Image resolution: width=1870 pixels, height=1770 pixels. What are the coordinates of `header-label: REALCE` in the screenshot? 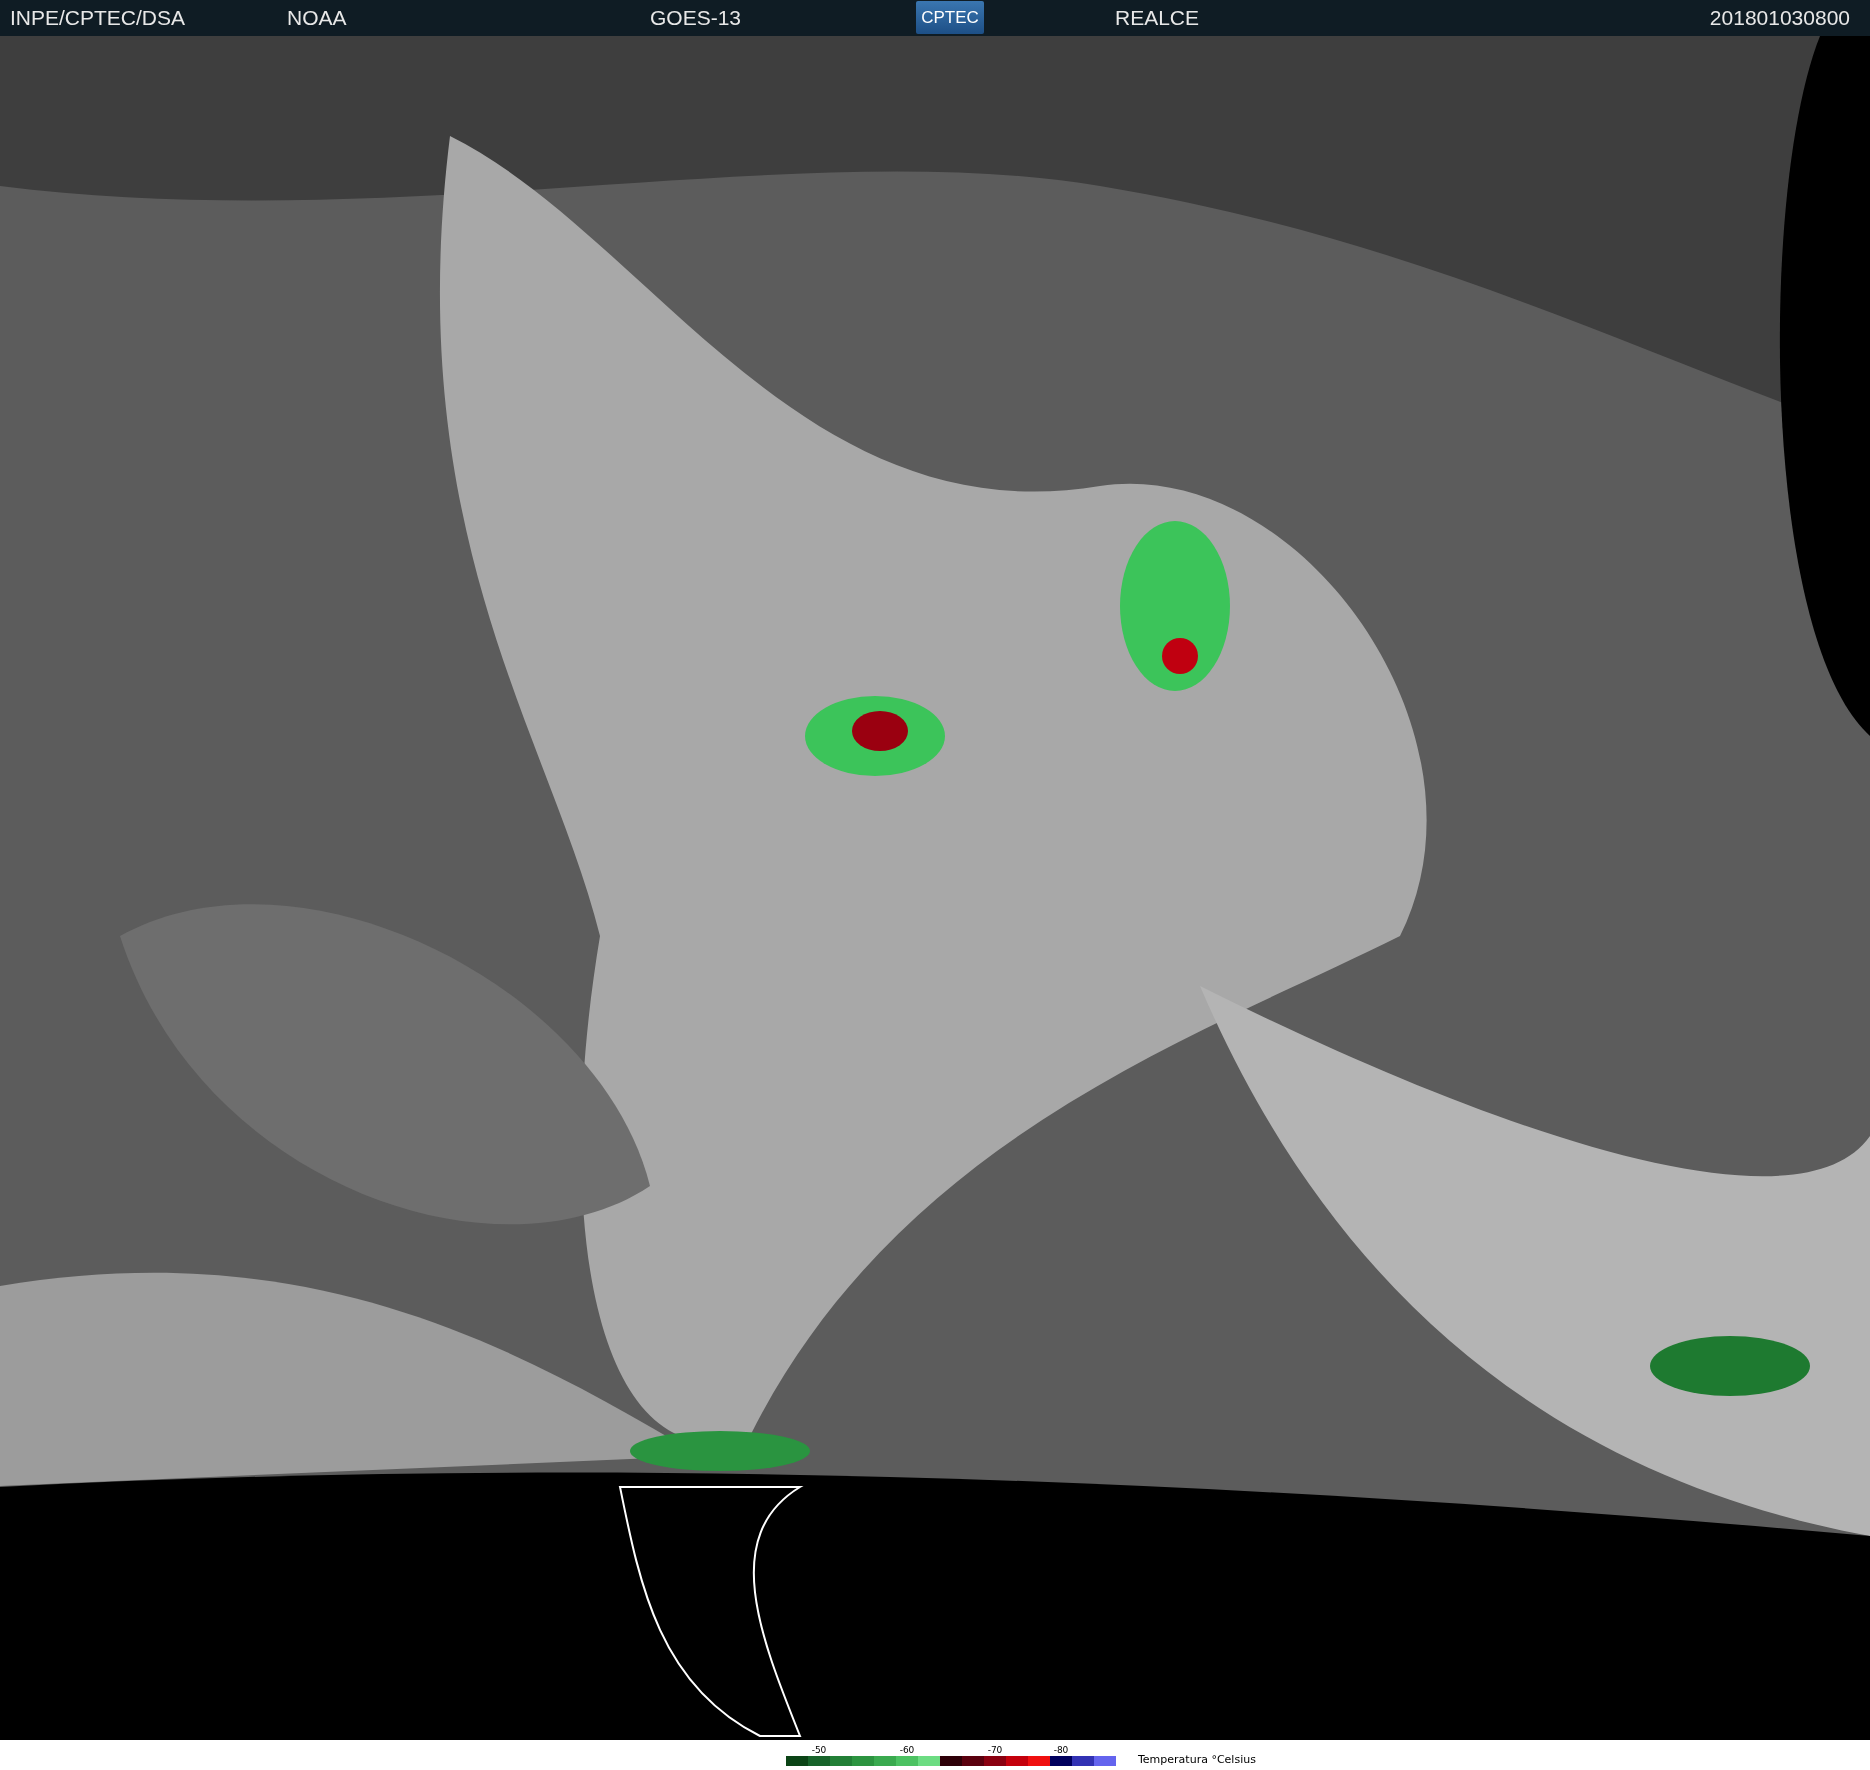 It's located at (1157, 18).